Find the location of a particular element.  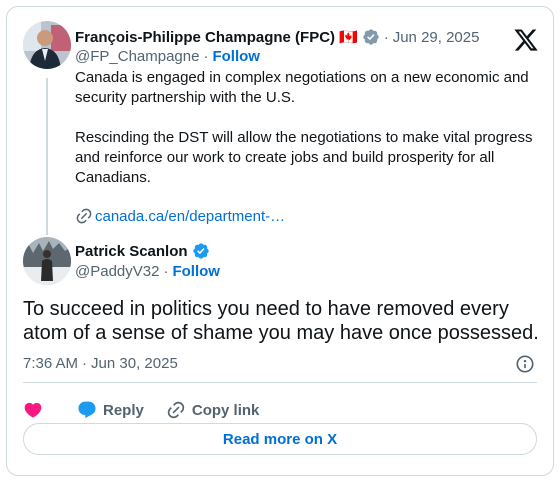

like-button is located at coordinates (33, 410).